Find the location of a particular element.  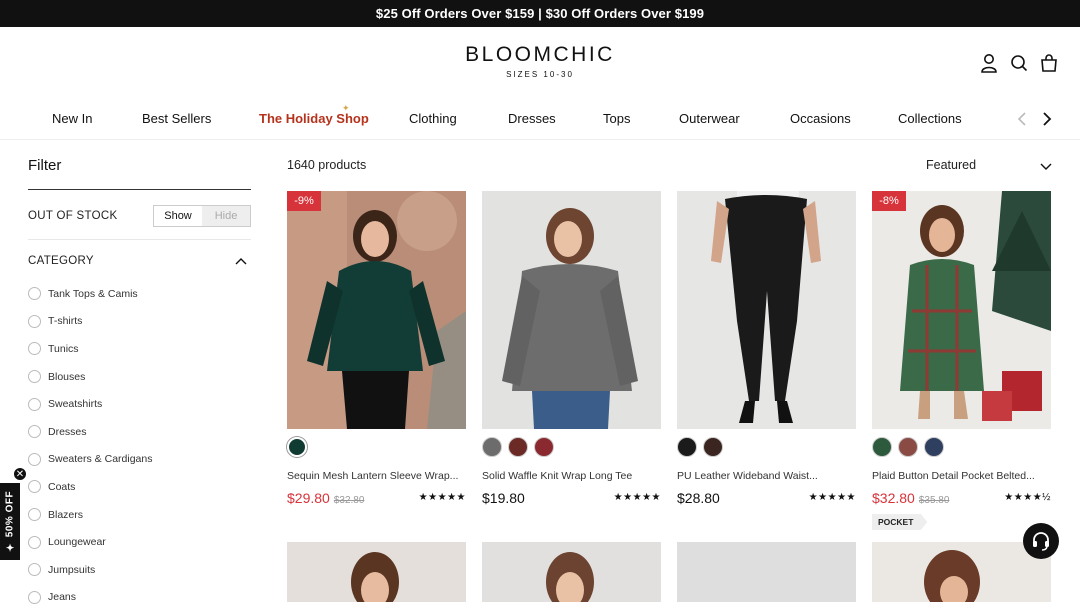

category-item: Coats is located at coordinates (139, 487).